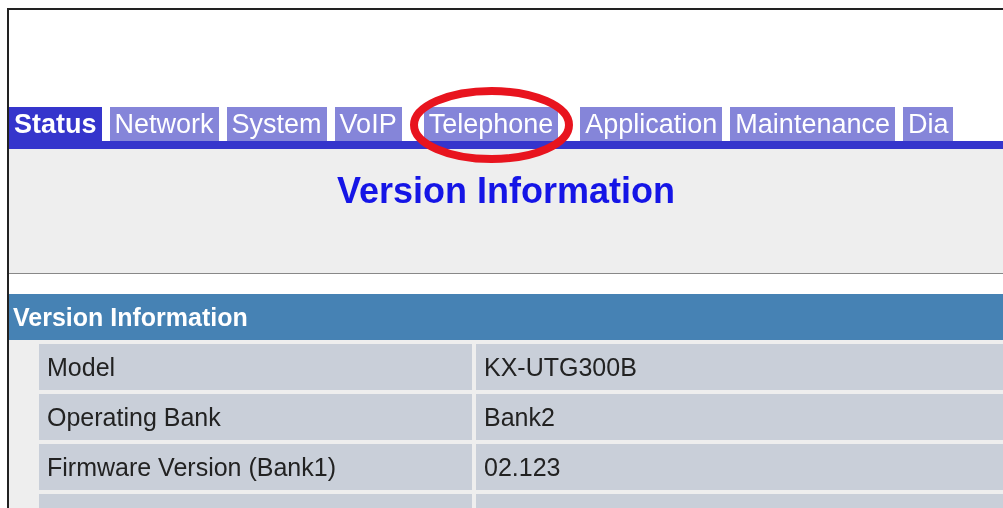 Image resolution: width=1003 pixels, height=508 pixels. I want to click on nav-tab: Dia, so click(928, 124).